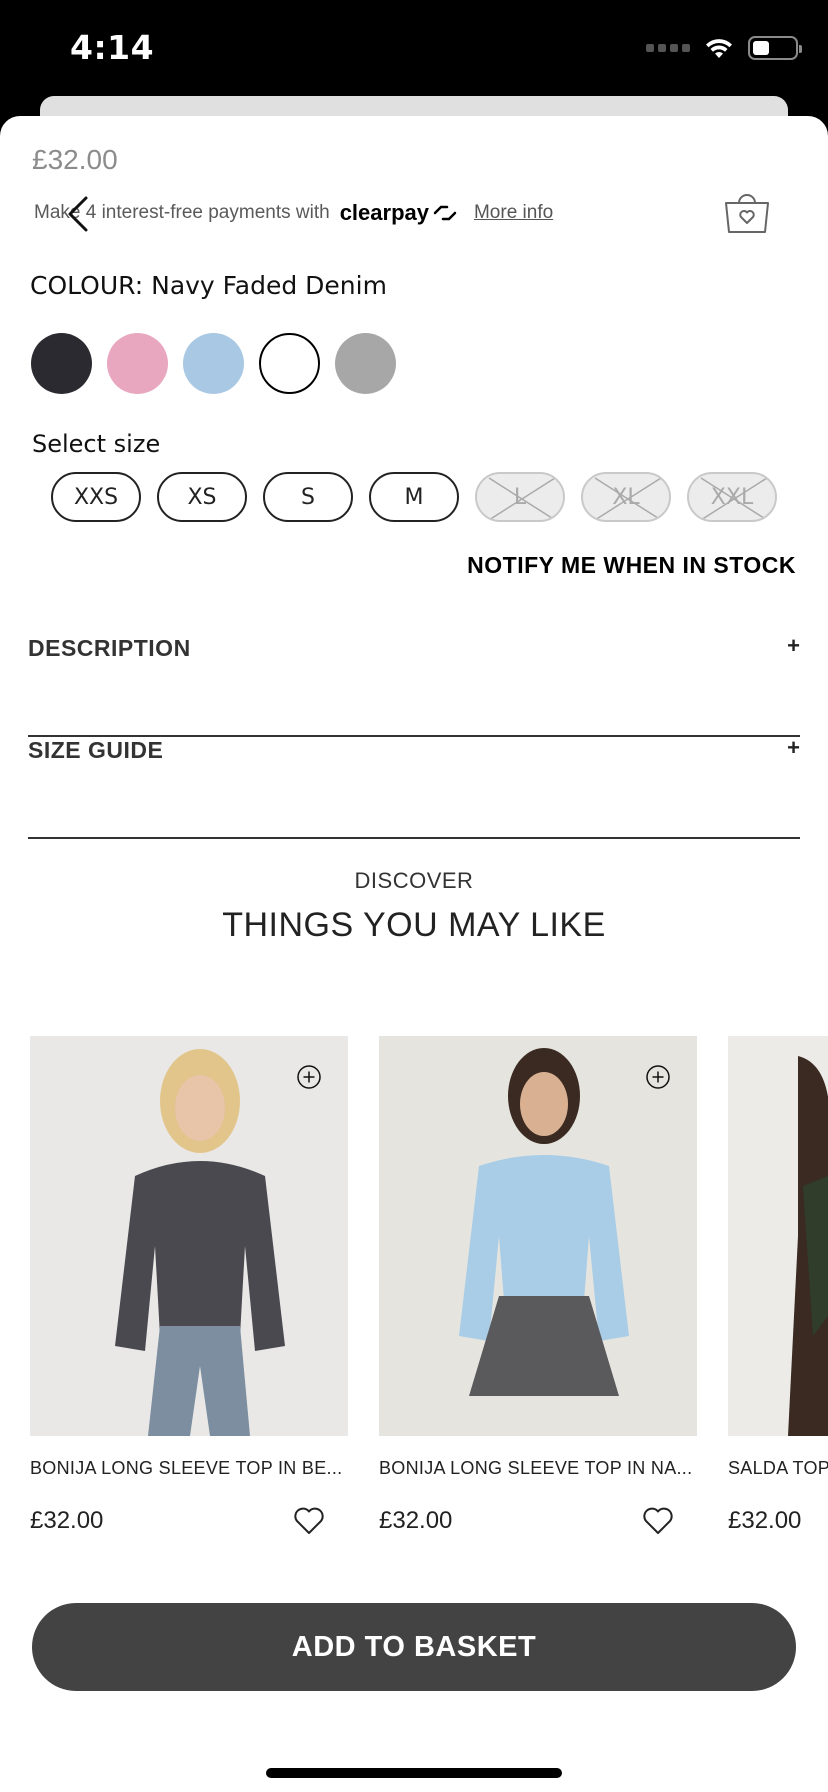  I want to click on size-label: XS, so click(202, 497).